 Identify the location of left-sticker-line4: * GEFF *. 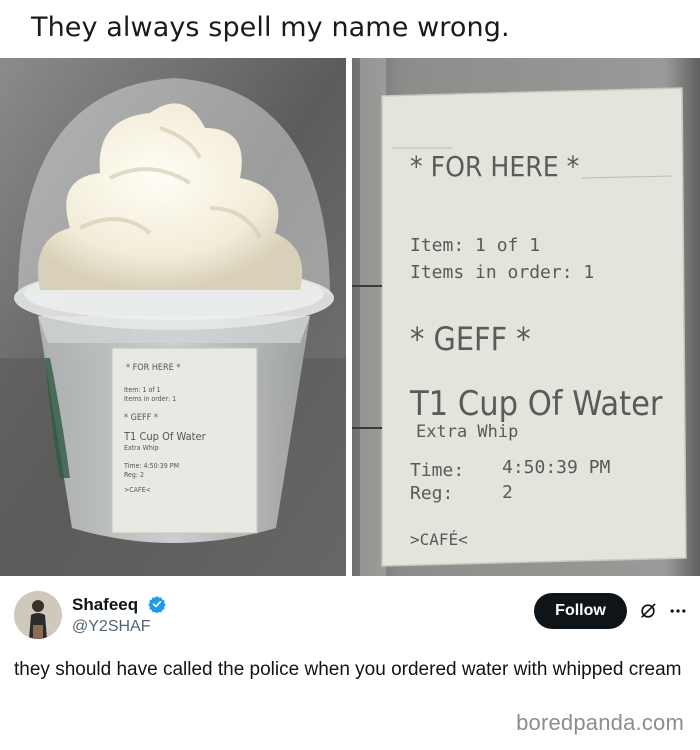
(141, 418).